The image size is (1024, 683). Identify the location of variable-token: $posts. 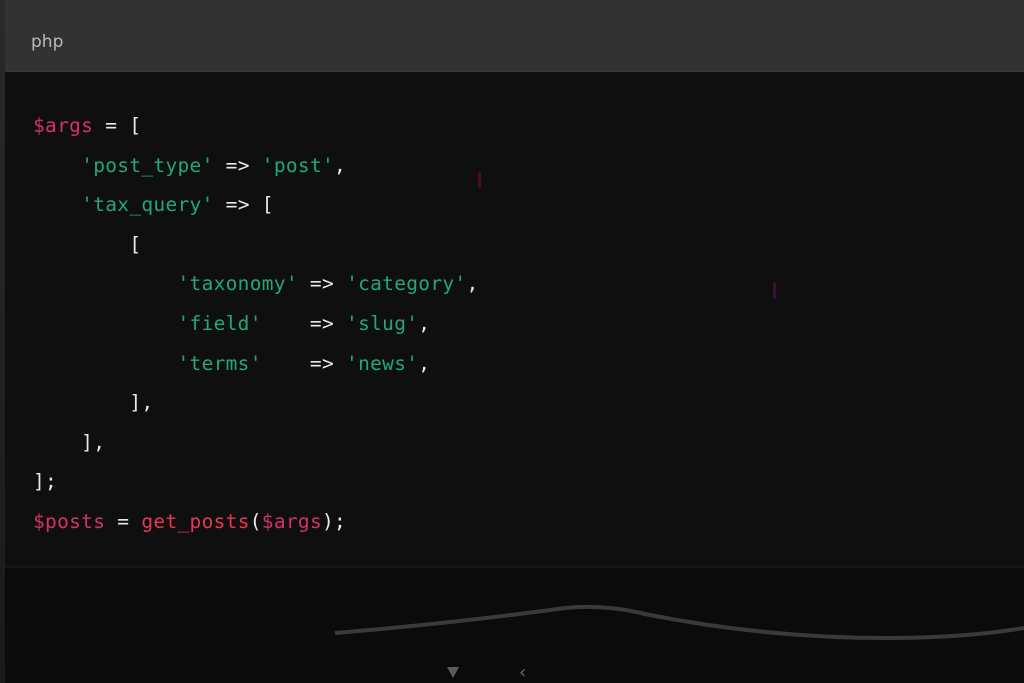
(69, 521).